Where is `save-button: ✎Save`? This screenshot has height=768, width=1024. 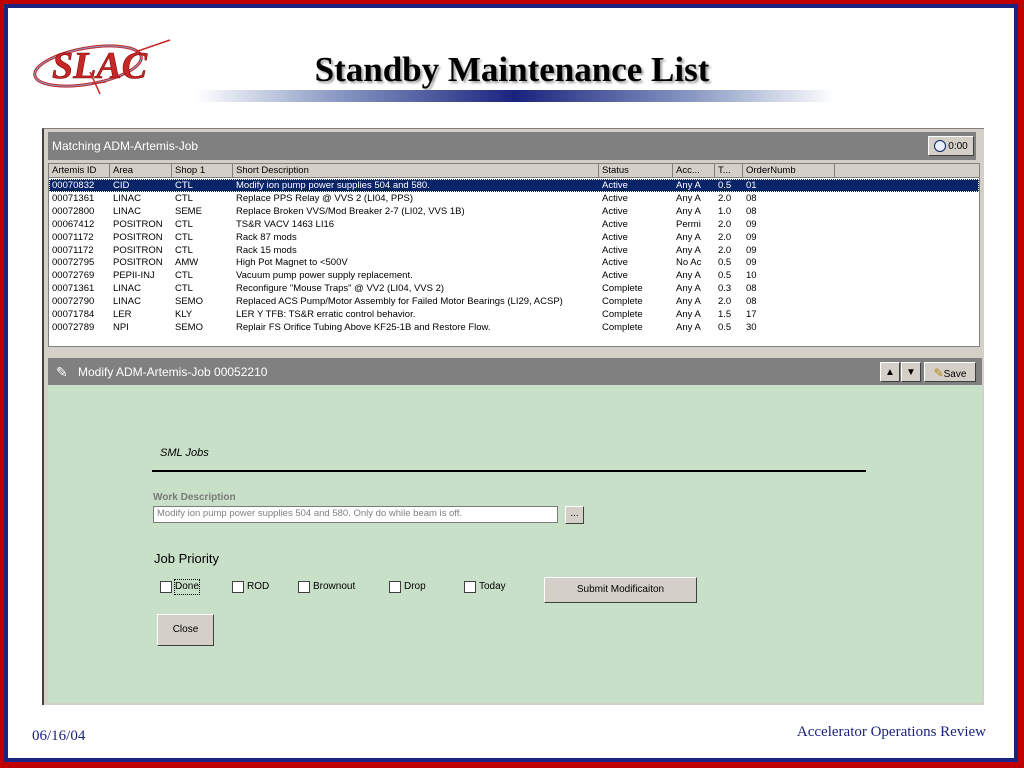 save-button: ✎Save is located at coordinates (950, 372).